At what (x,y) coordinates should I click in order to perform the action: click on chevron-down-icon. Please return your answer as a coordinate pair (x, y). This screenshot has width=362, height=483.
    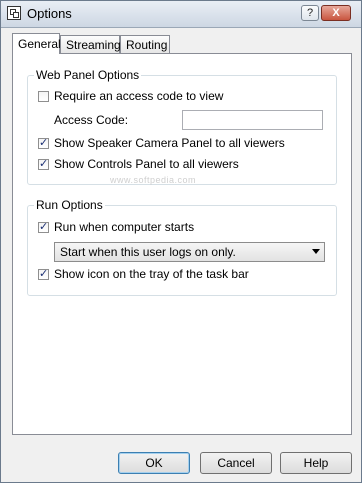
    Looking at the image, I should click on (316, 251).